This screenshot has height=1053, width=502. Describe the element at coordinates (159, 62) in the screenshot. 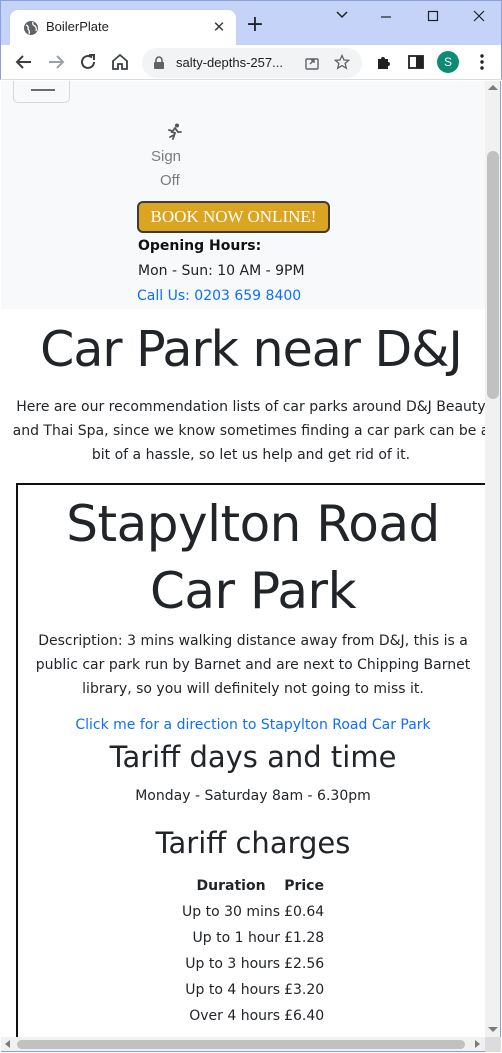

I see `lock-icon` at that location.